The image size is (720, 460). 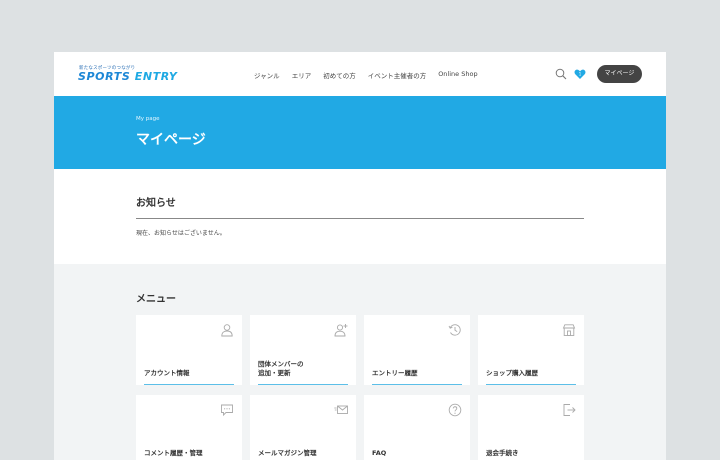 What do you see at coordinates (148, 119) in the screenshot?
I see `hero-subtitle: My page` at bounding box center [148, 119].